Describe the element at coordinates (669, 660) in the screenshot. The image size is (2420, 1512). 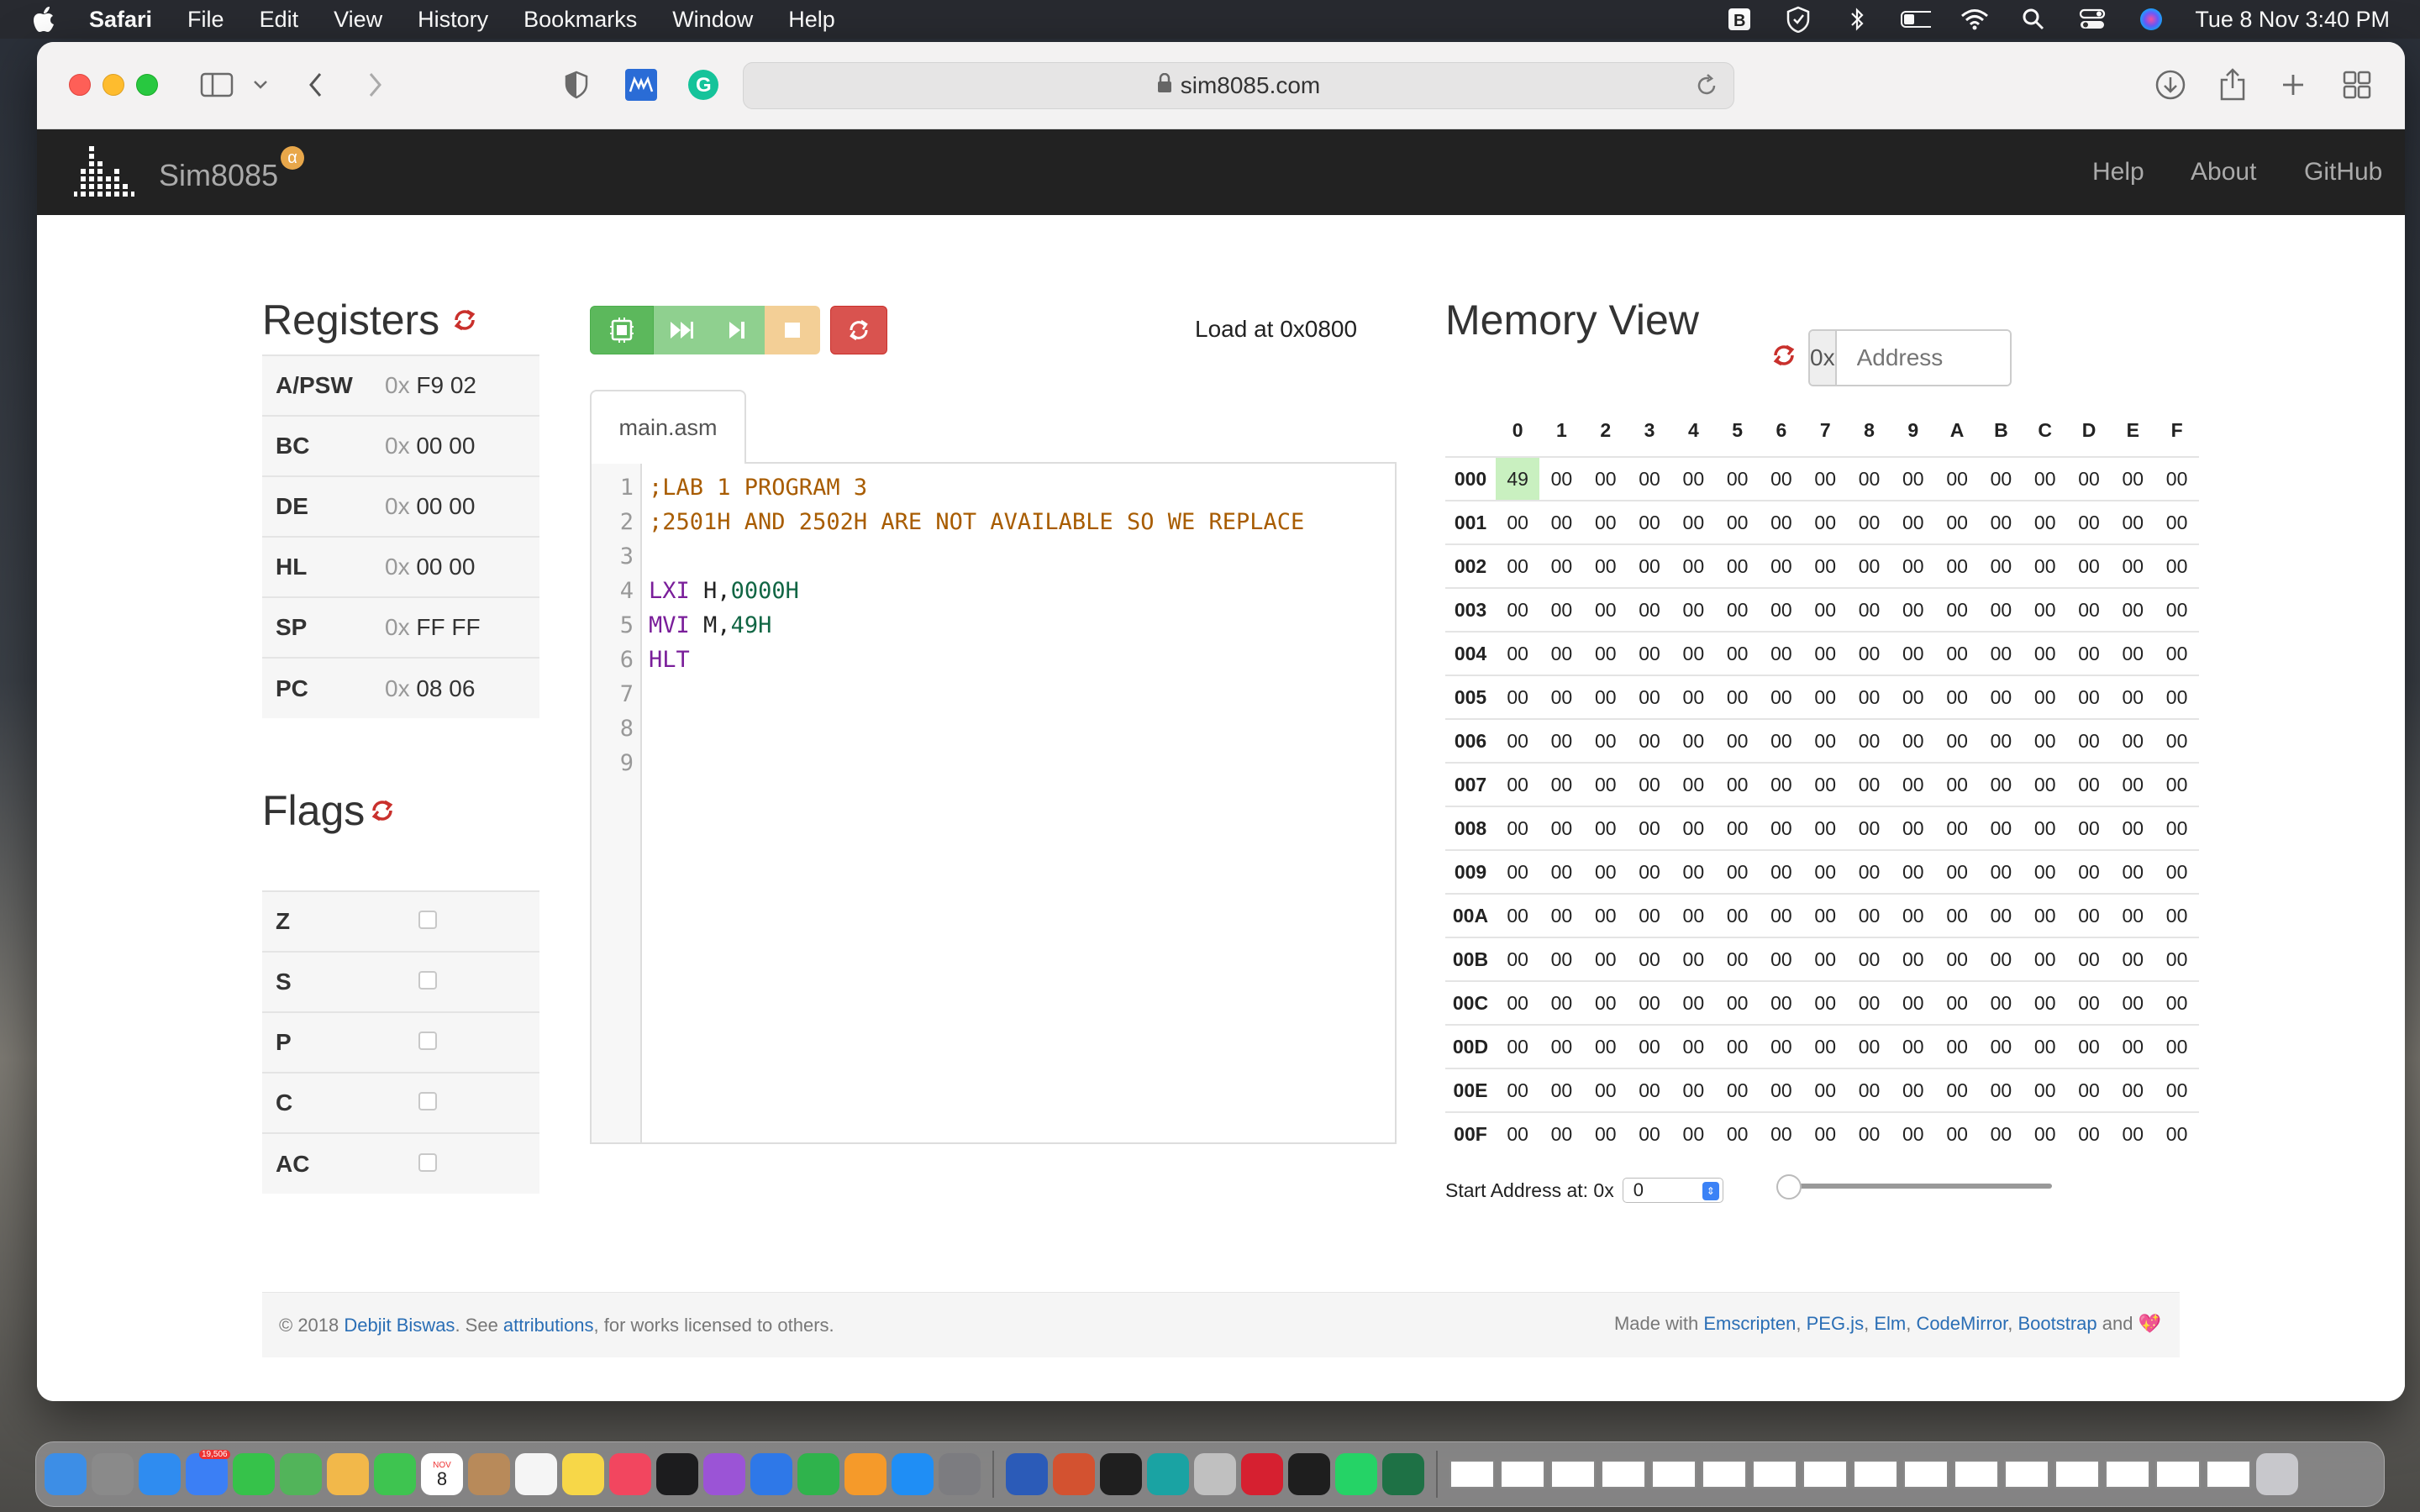
I see `line-source: HLT` at that location.